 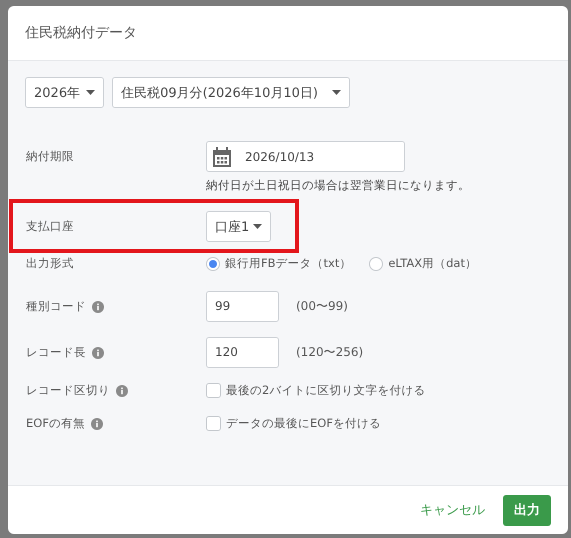 I want to click on field-label: EOFの有無, so click(x=55, y=423).